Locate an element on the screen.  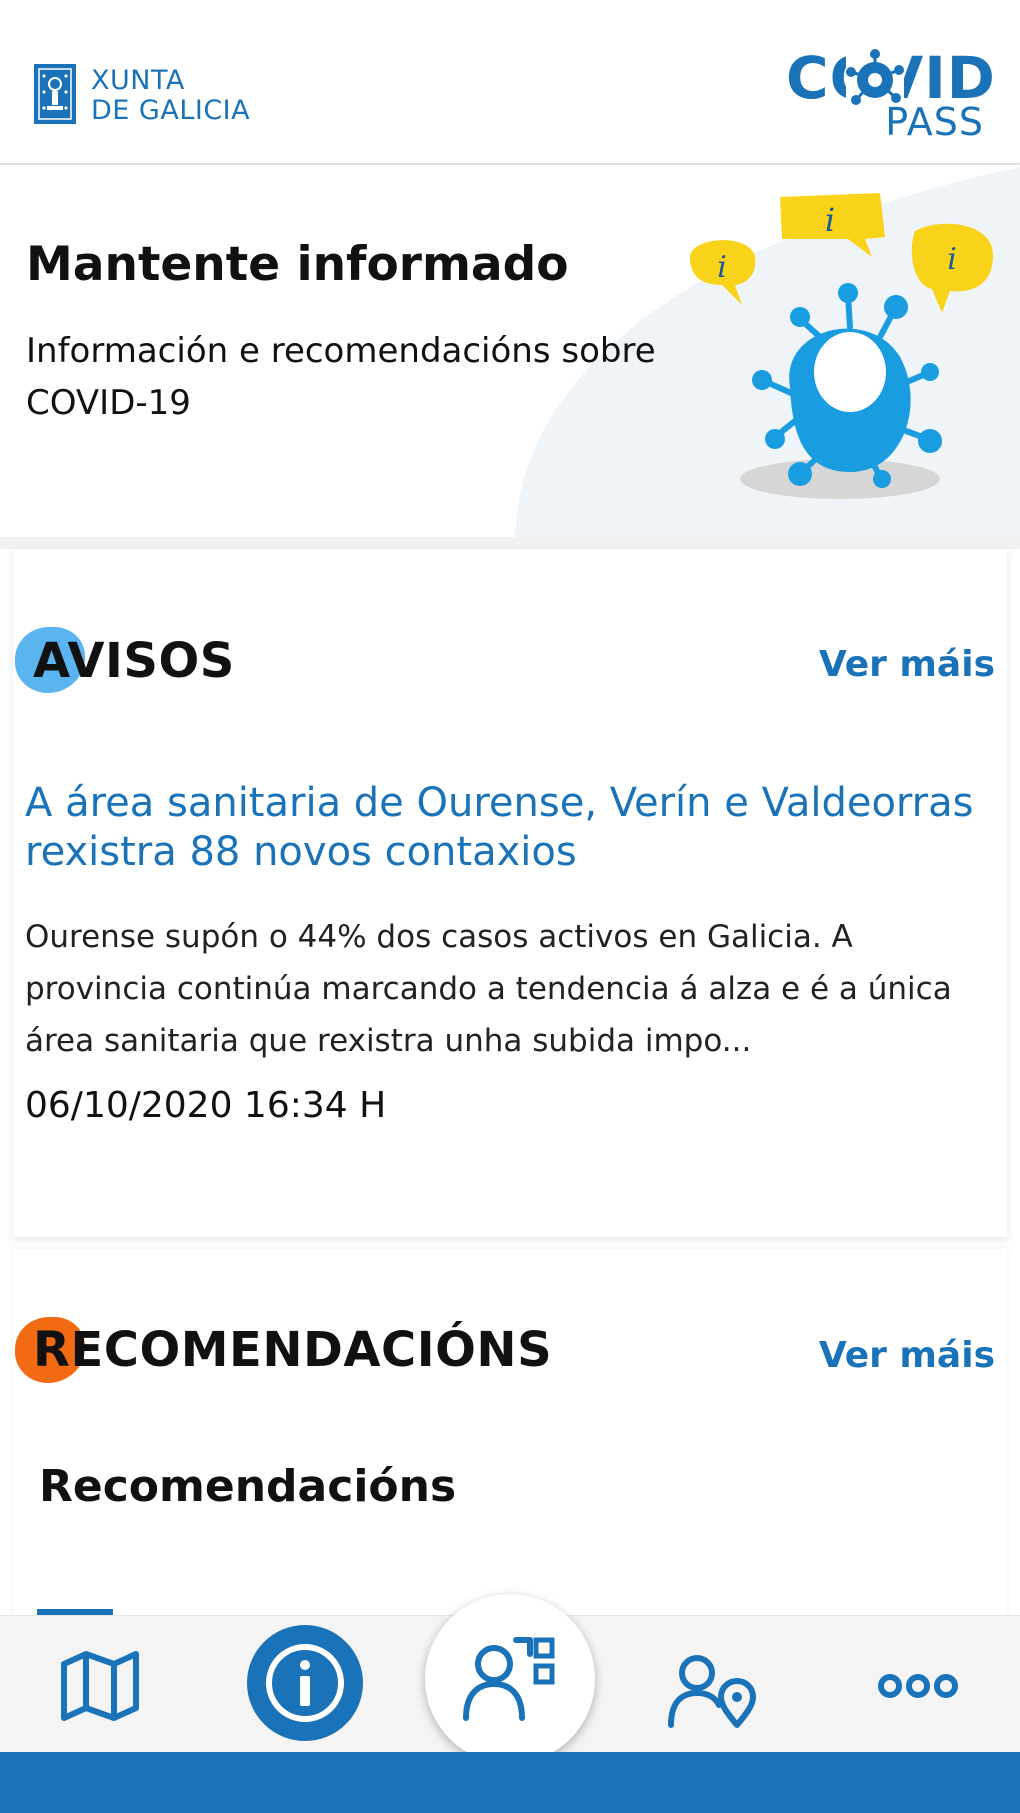
xunta-shield-logo is located at coordinates (55, 94).